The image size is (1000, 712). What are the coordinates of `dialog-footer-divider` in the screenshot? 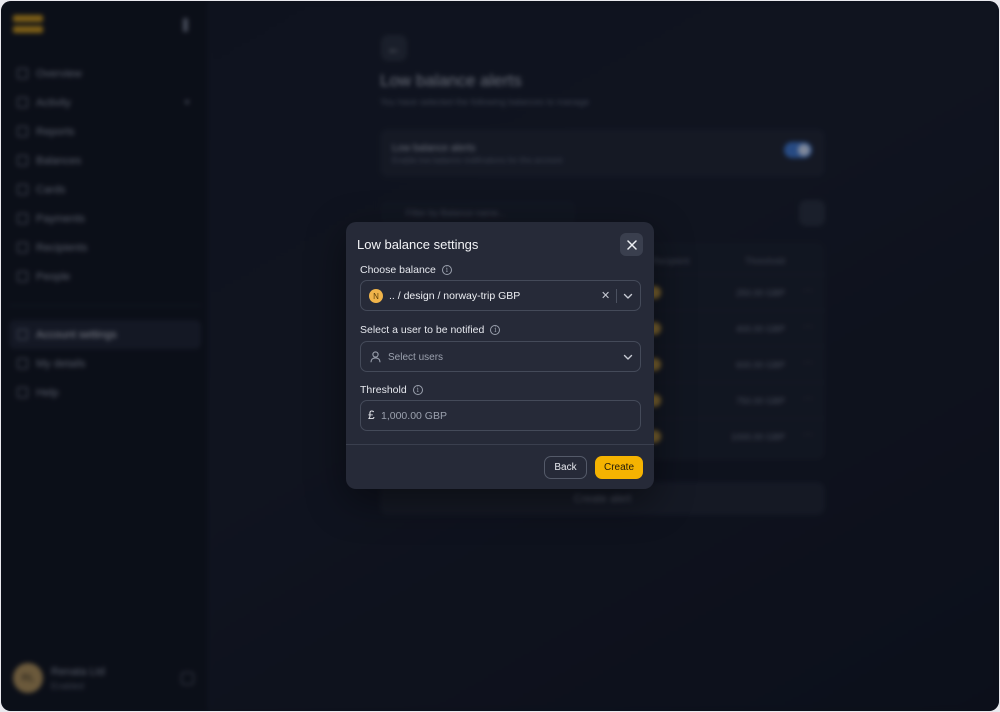 It's located at (500, 444).